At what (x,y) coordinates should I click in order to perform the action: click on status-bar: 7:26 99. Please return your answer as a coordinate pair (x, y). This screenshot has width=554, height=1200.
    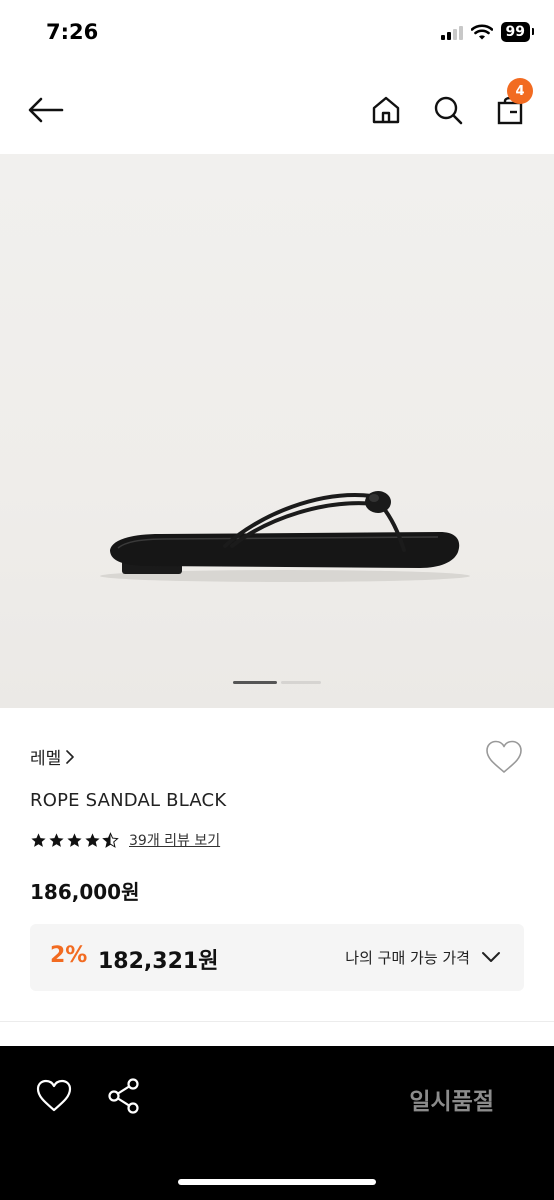
    Looking at the image, I should click on (277, 34).